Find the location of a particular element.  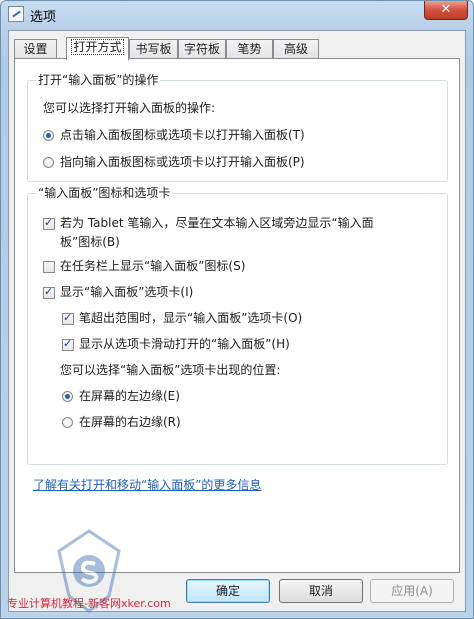

checkbox-tablet-icon is located at coordinates (49, 223).